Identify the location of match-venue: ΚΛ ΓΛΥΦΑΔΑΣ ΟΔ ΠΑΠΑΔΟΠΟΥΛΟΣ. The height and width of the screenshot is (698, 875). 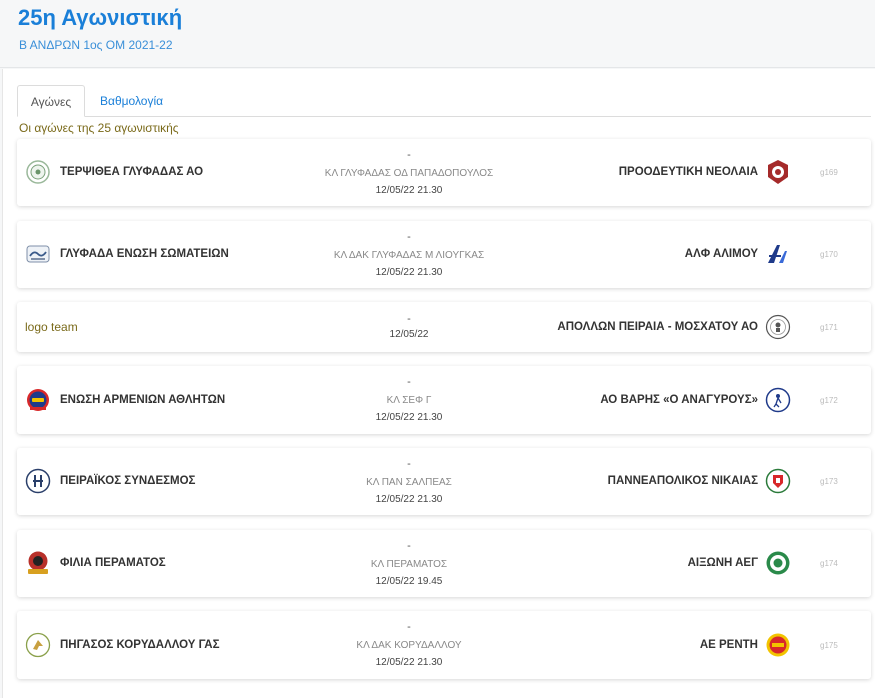
(409, 173).